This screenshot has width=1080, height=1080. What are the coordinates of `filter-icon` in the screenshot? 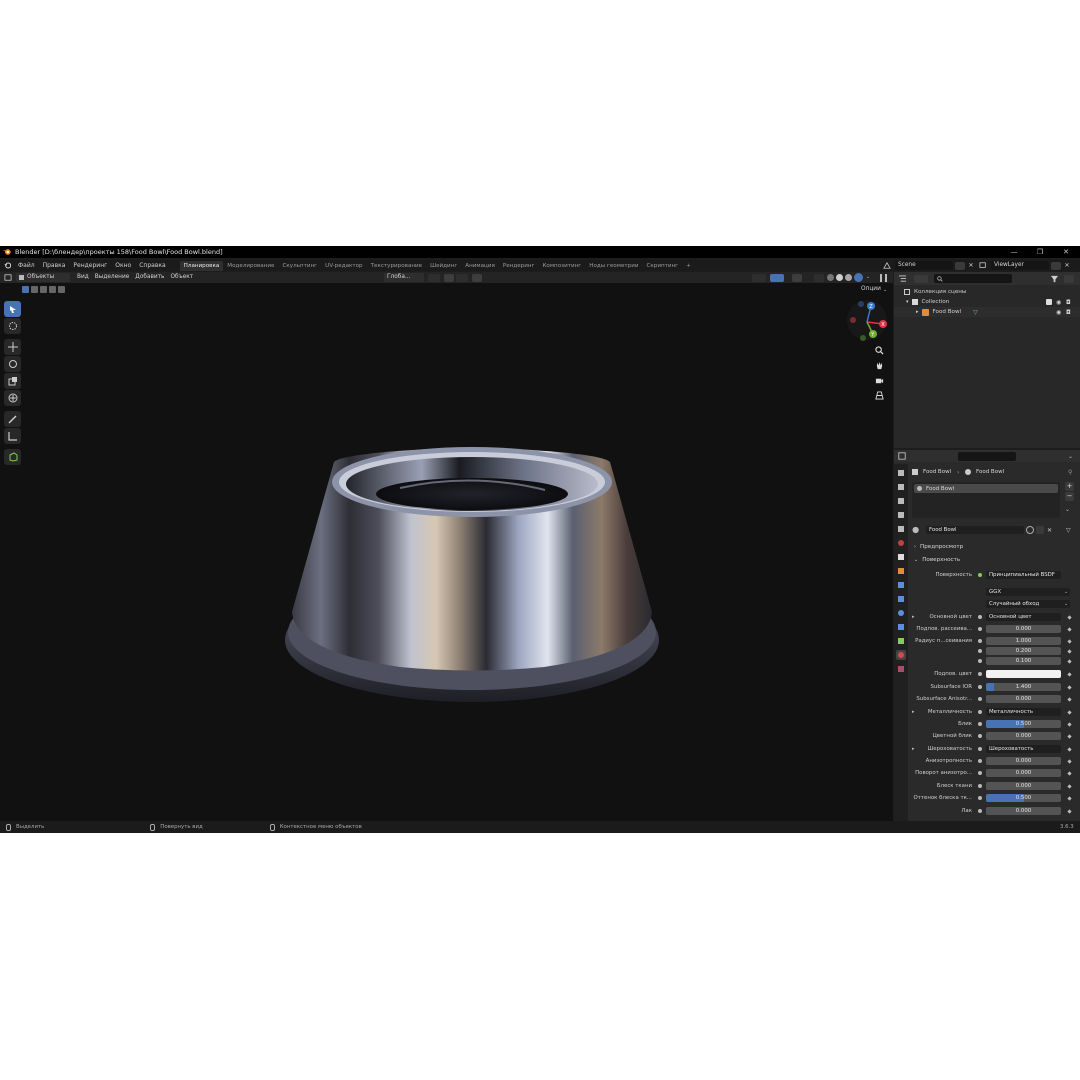 It's located at (1056, 279).